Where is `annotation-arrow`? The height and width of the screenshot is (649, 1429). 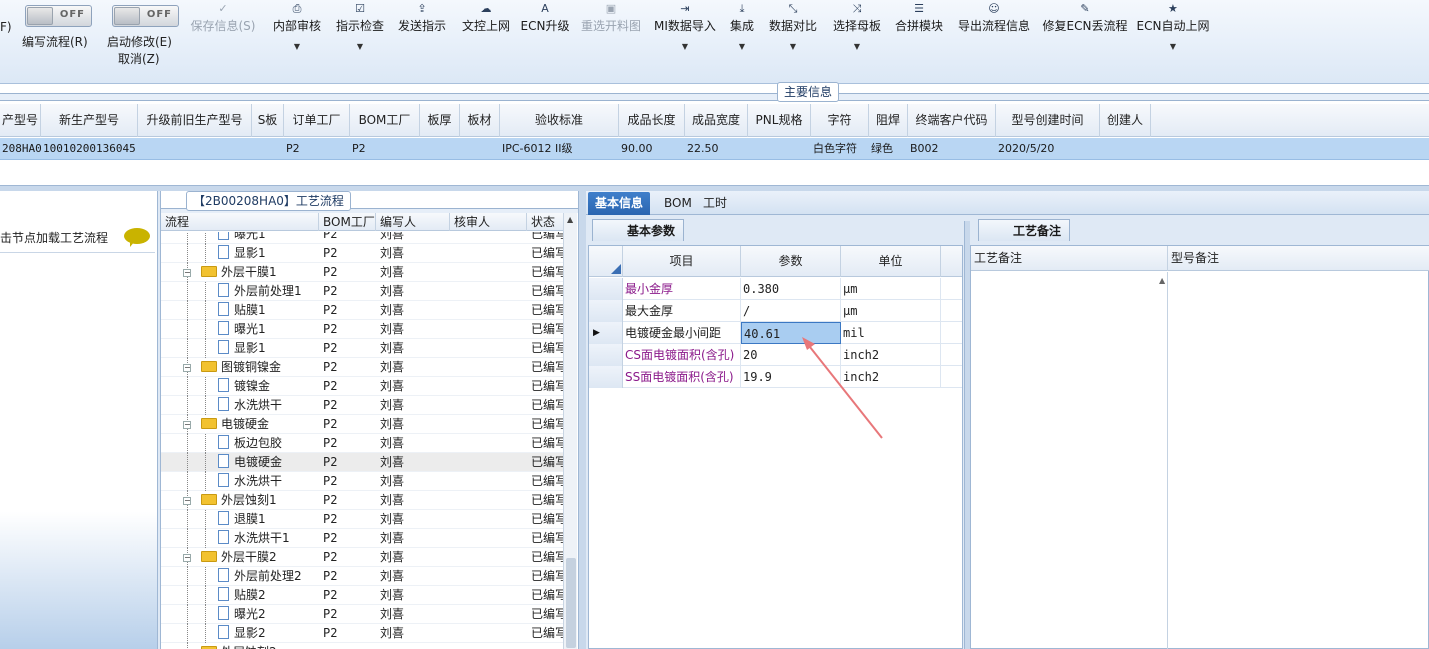 annotation-arrow is located at coordinates (842, 388).